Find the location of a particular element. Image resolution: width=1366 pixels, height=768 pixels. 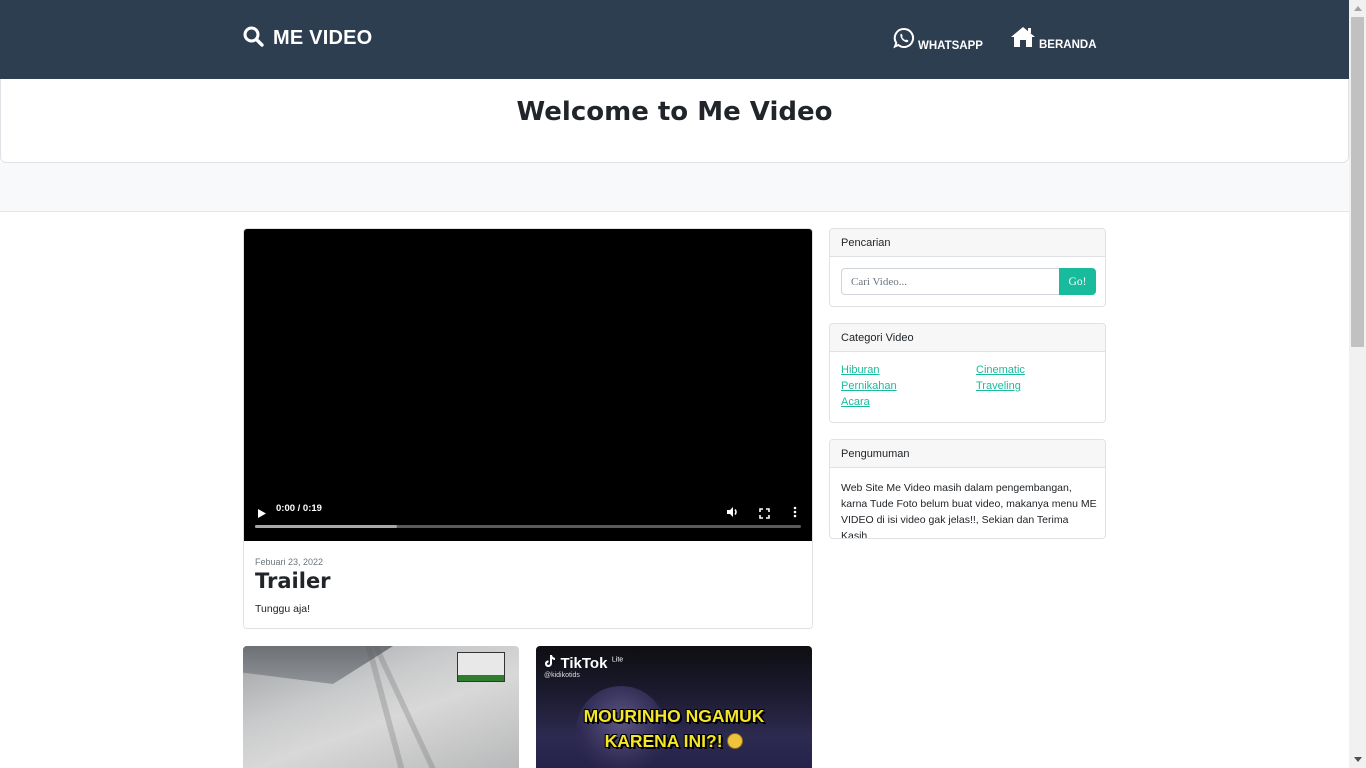

categories-card-title: Categori Video is located at coordinates (967, 338).